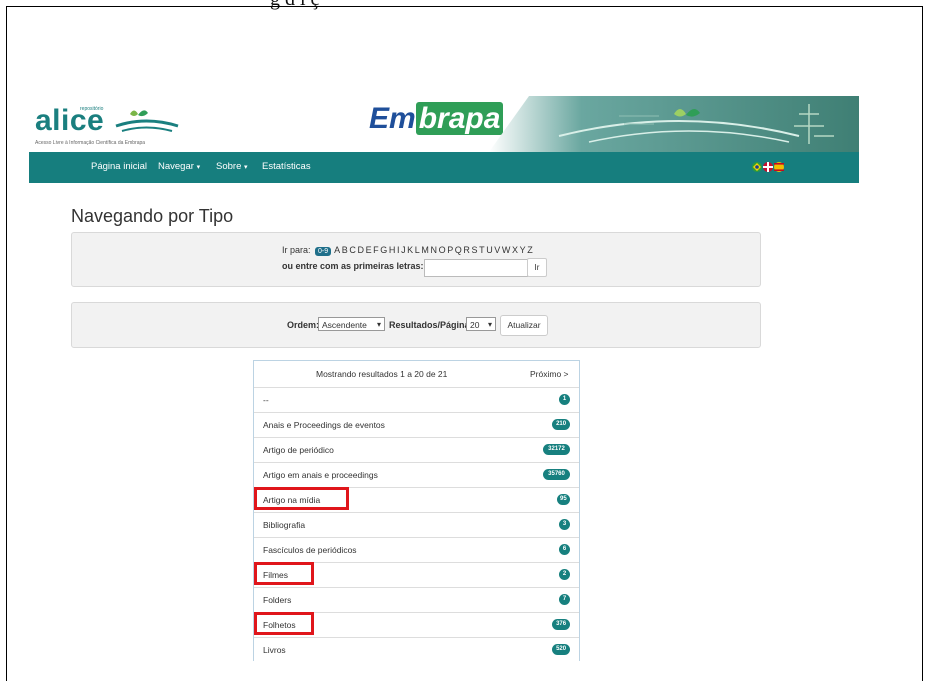 This screenshot has width=929, height=681. Describe the element at coordinates (6, 343) in the screenshot. I see `figure-frame-left` at that location.